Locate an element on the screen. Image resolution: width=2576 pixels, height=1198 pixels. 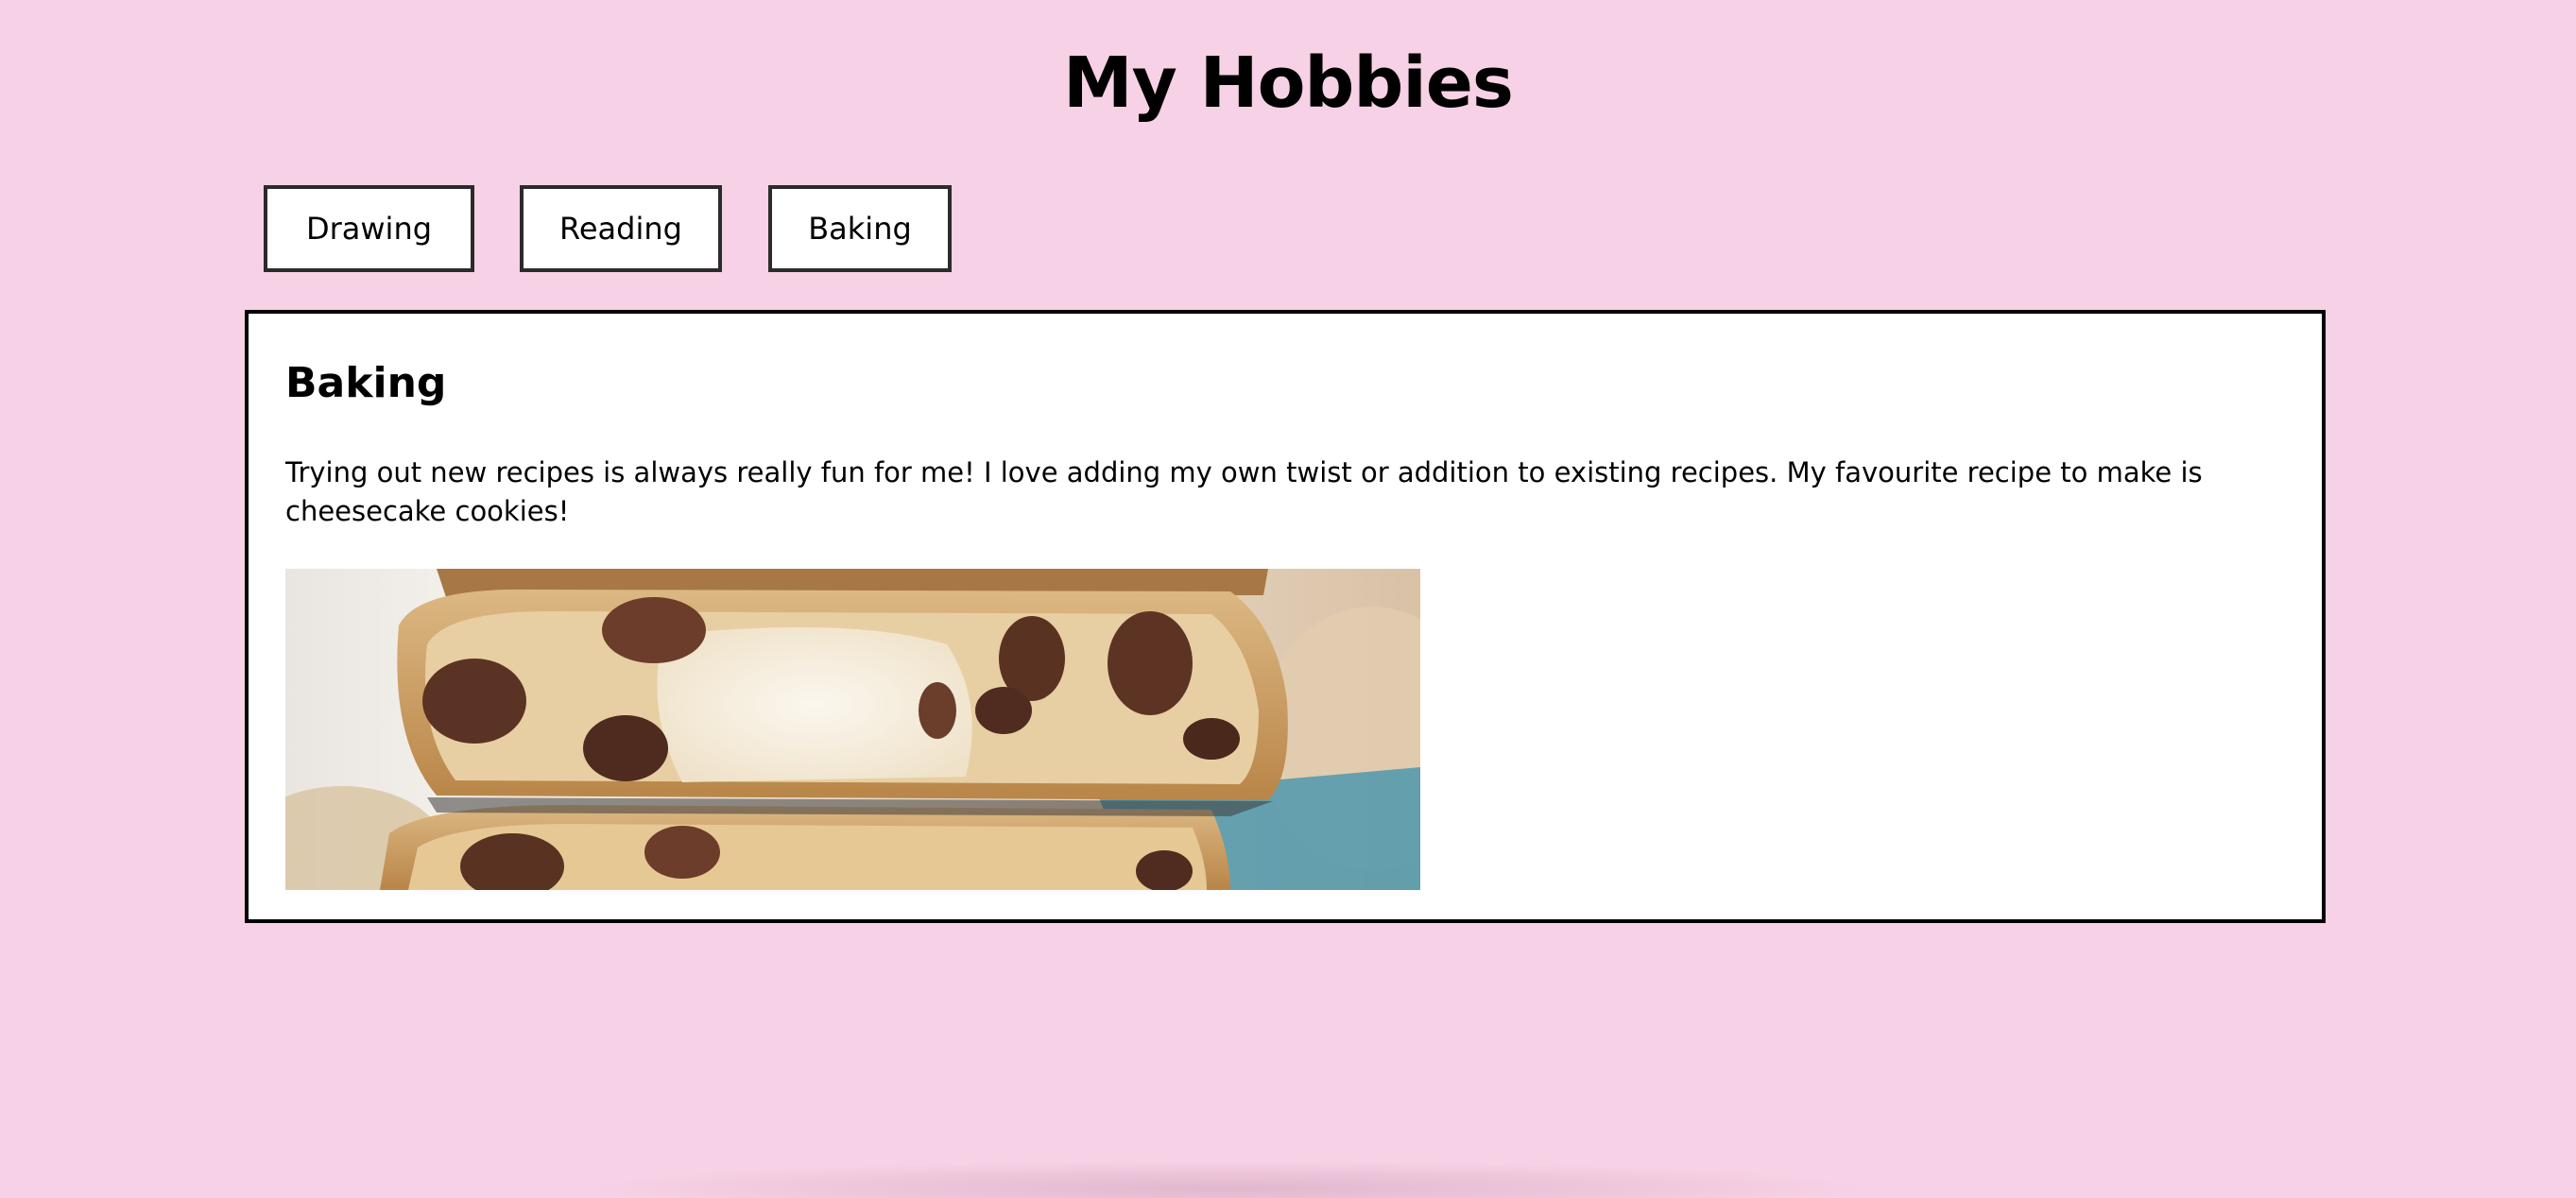
cookie-image is located at coordinates (852, 729).